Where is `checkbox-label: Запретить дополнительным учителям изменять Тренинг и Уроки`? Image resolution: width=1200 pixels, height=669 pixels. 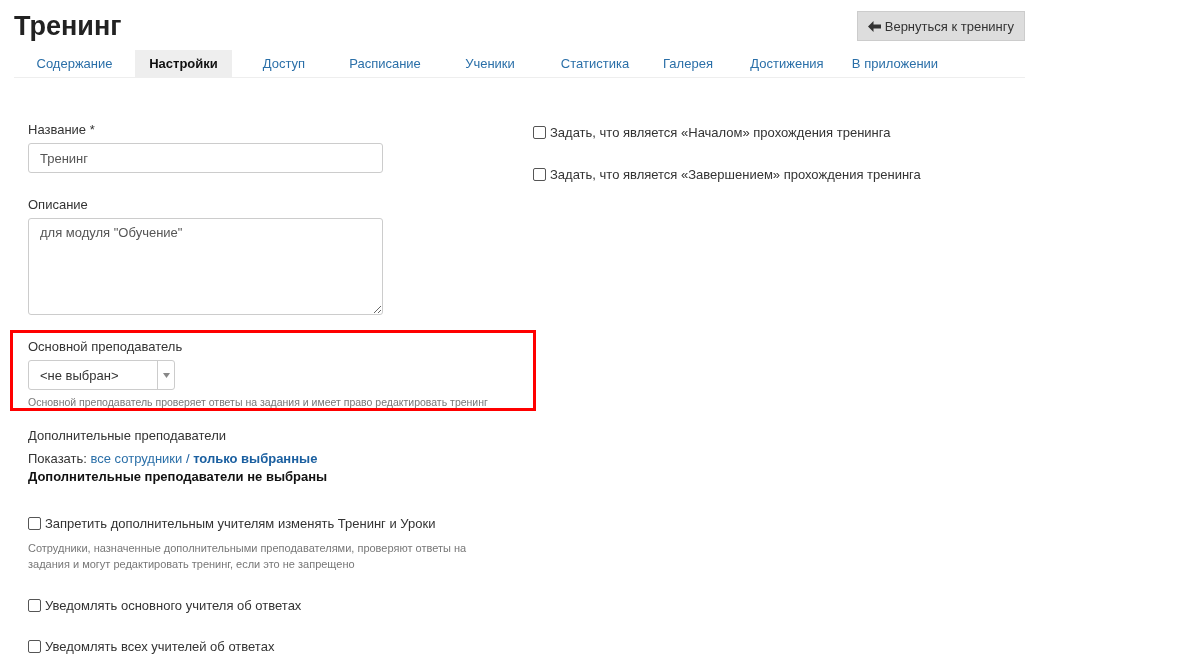
checkbox-label: Запретить дополнительным учителям изменять Тренинг и Уроки is located at coordinates (240, 523).